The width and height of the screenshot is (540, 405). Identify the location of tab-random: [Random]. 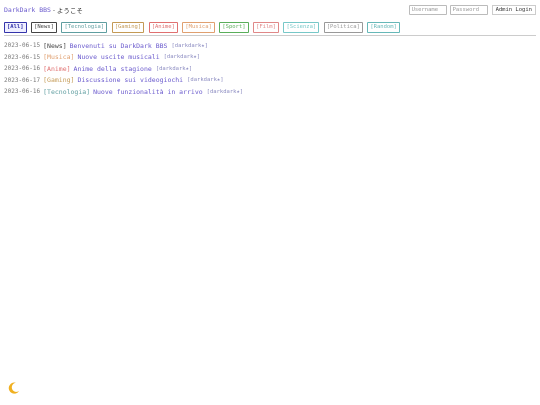
(383, 27).